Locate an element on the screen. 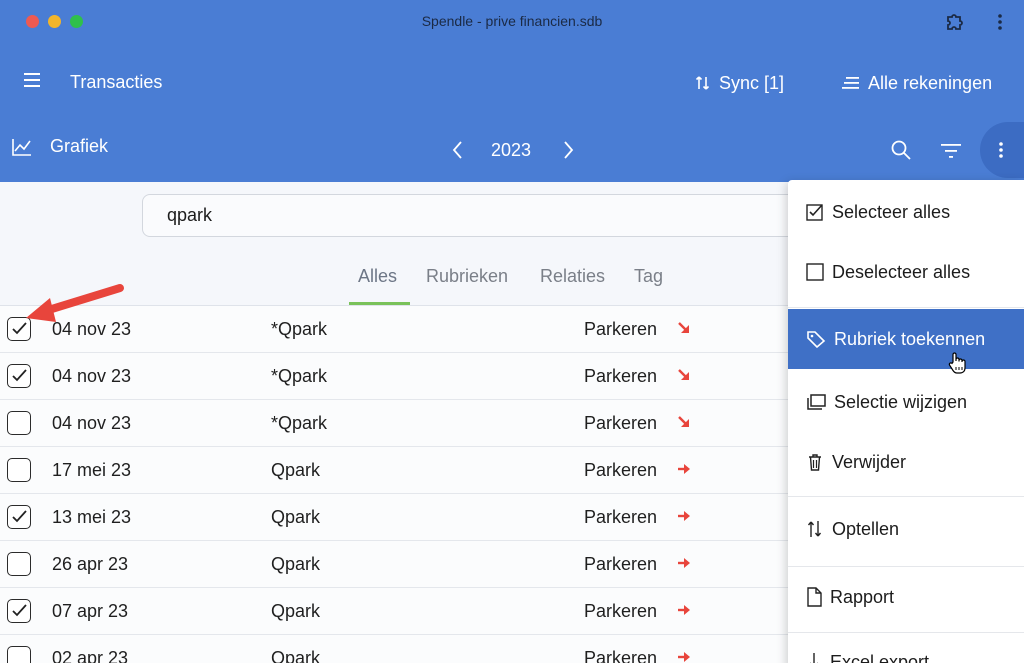 The width and height of the screenshot is (1024, 663). sync-arrows-icon is located at coordinates (702, 83).